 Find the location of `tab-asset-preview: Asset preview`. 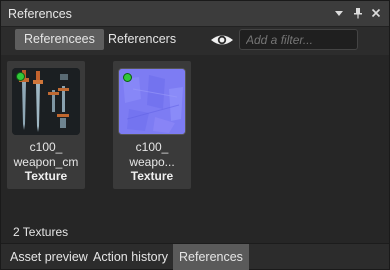

tab-asset-preview: Asset preview is located at coordinates (49, 257).